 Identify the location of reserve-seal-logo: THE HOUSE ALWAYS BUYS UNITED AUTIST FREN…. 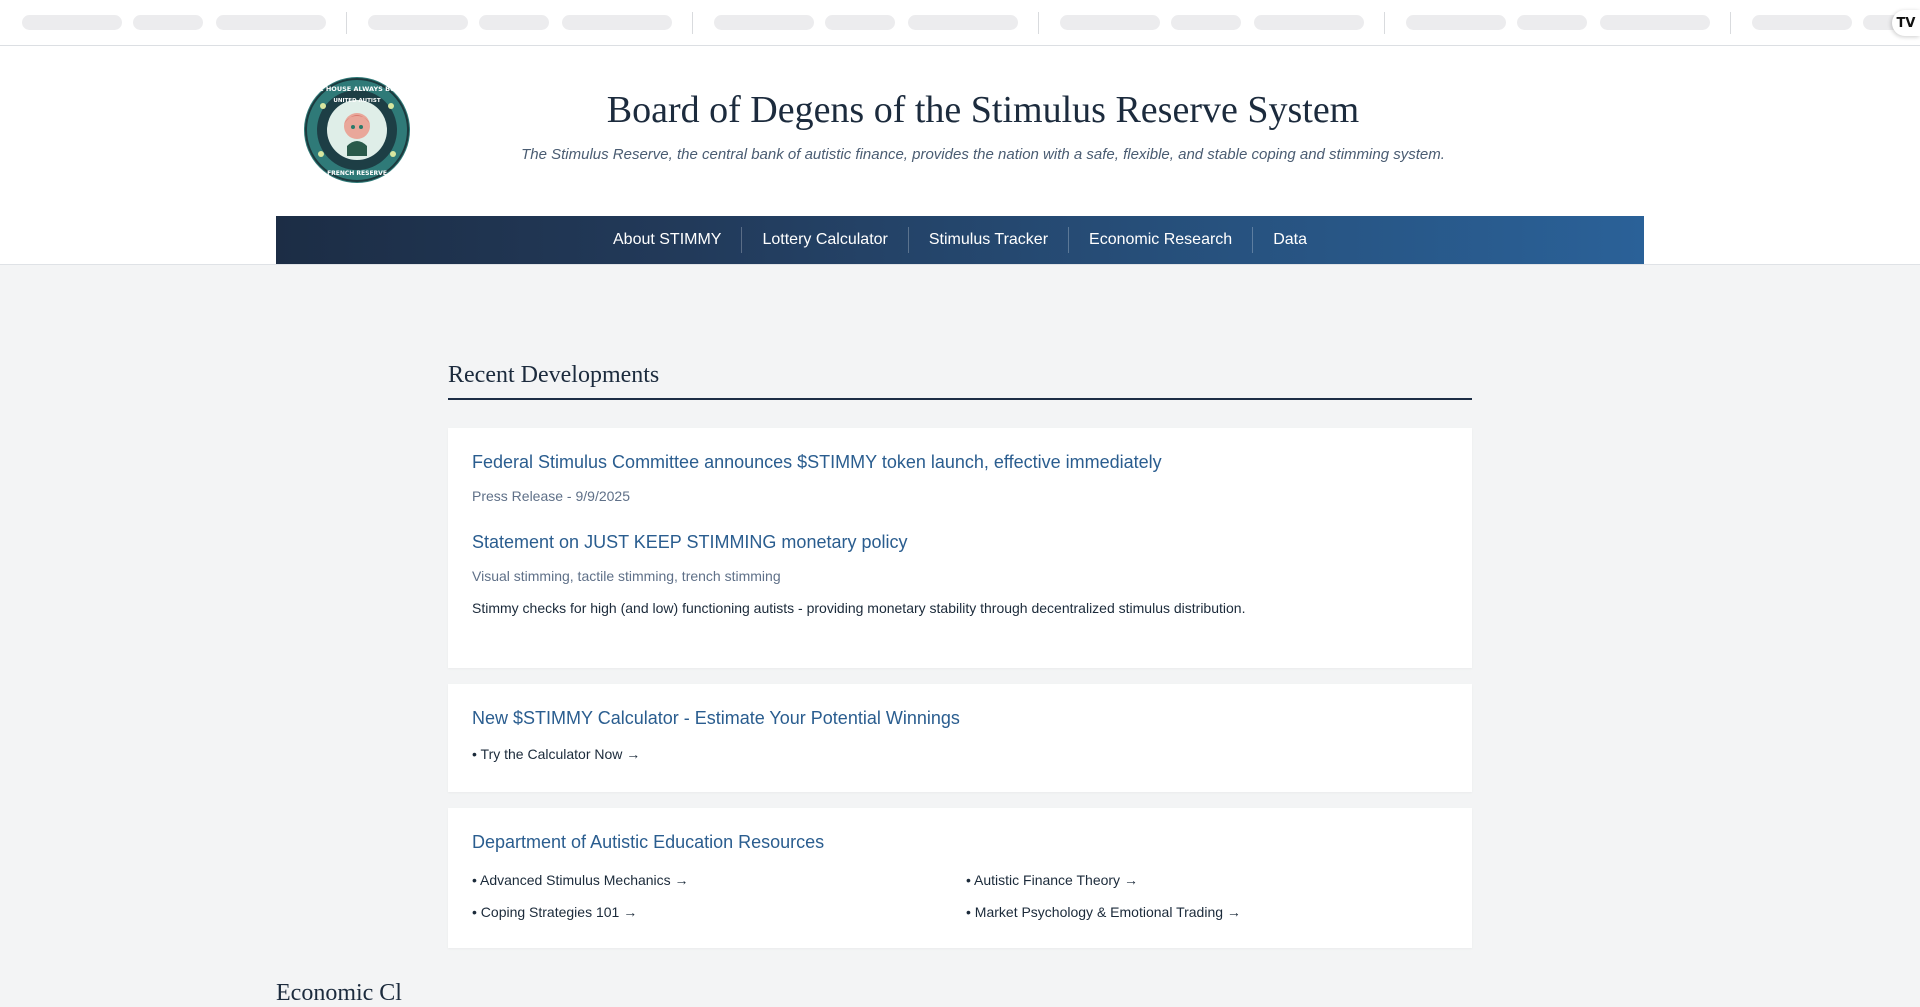
(357, 130).